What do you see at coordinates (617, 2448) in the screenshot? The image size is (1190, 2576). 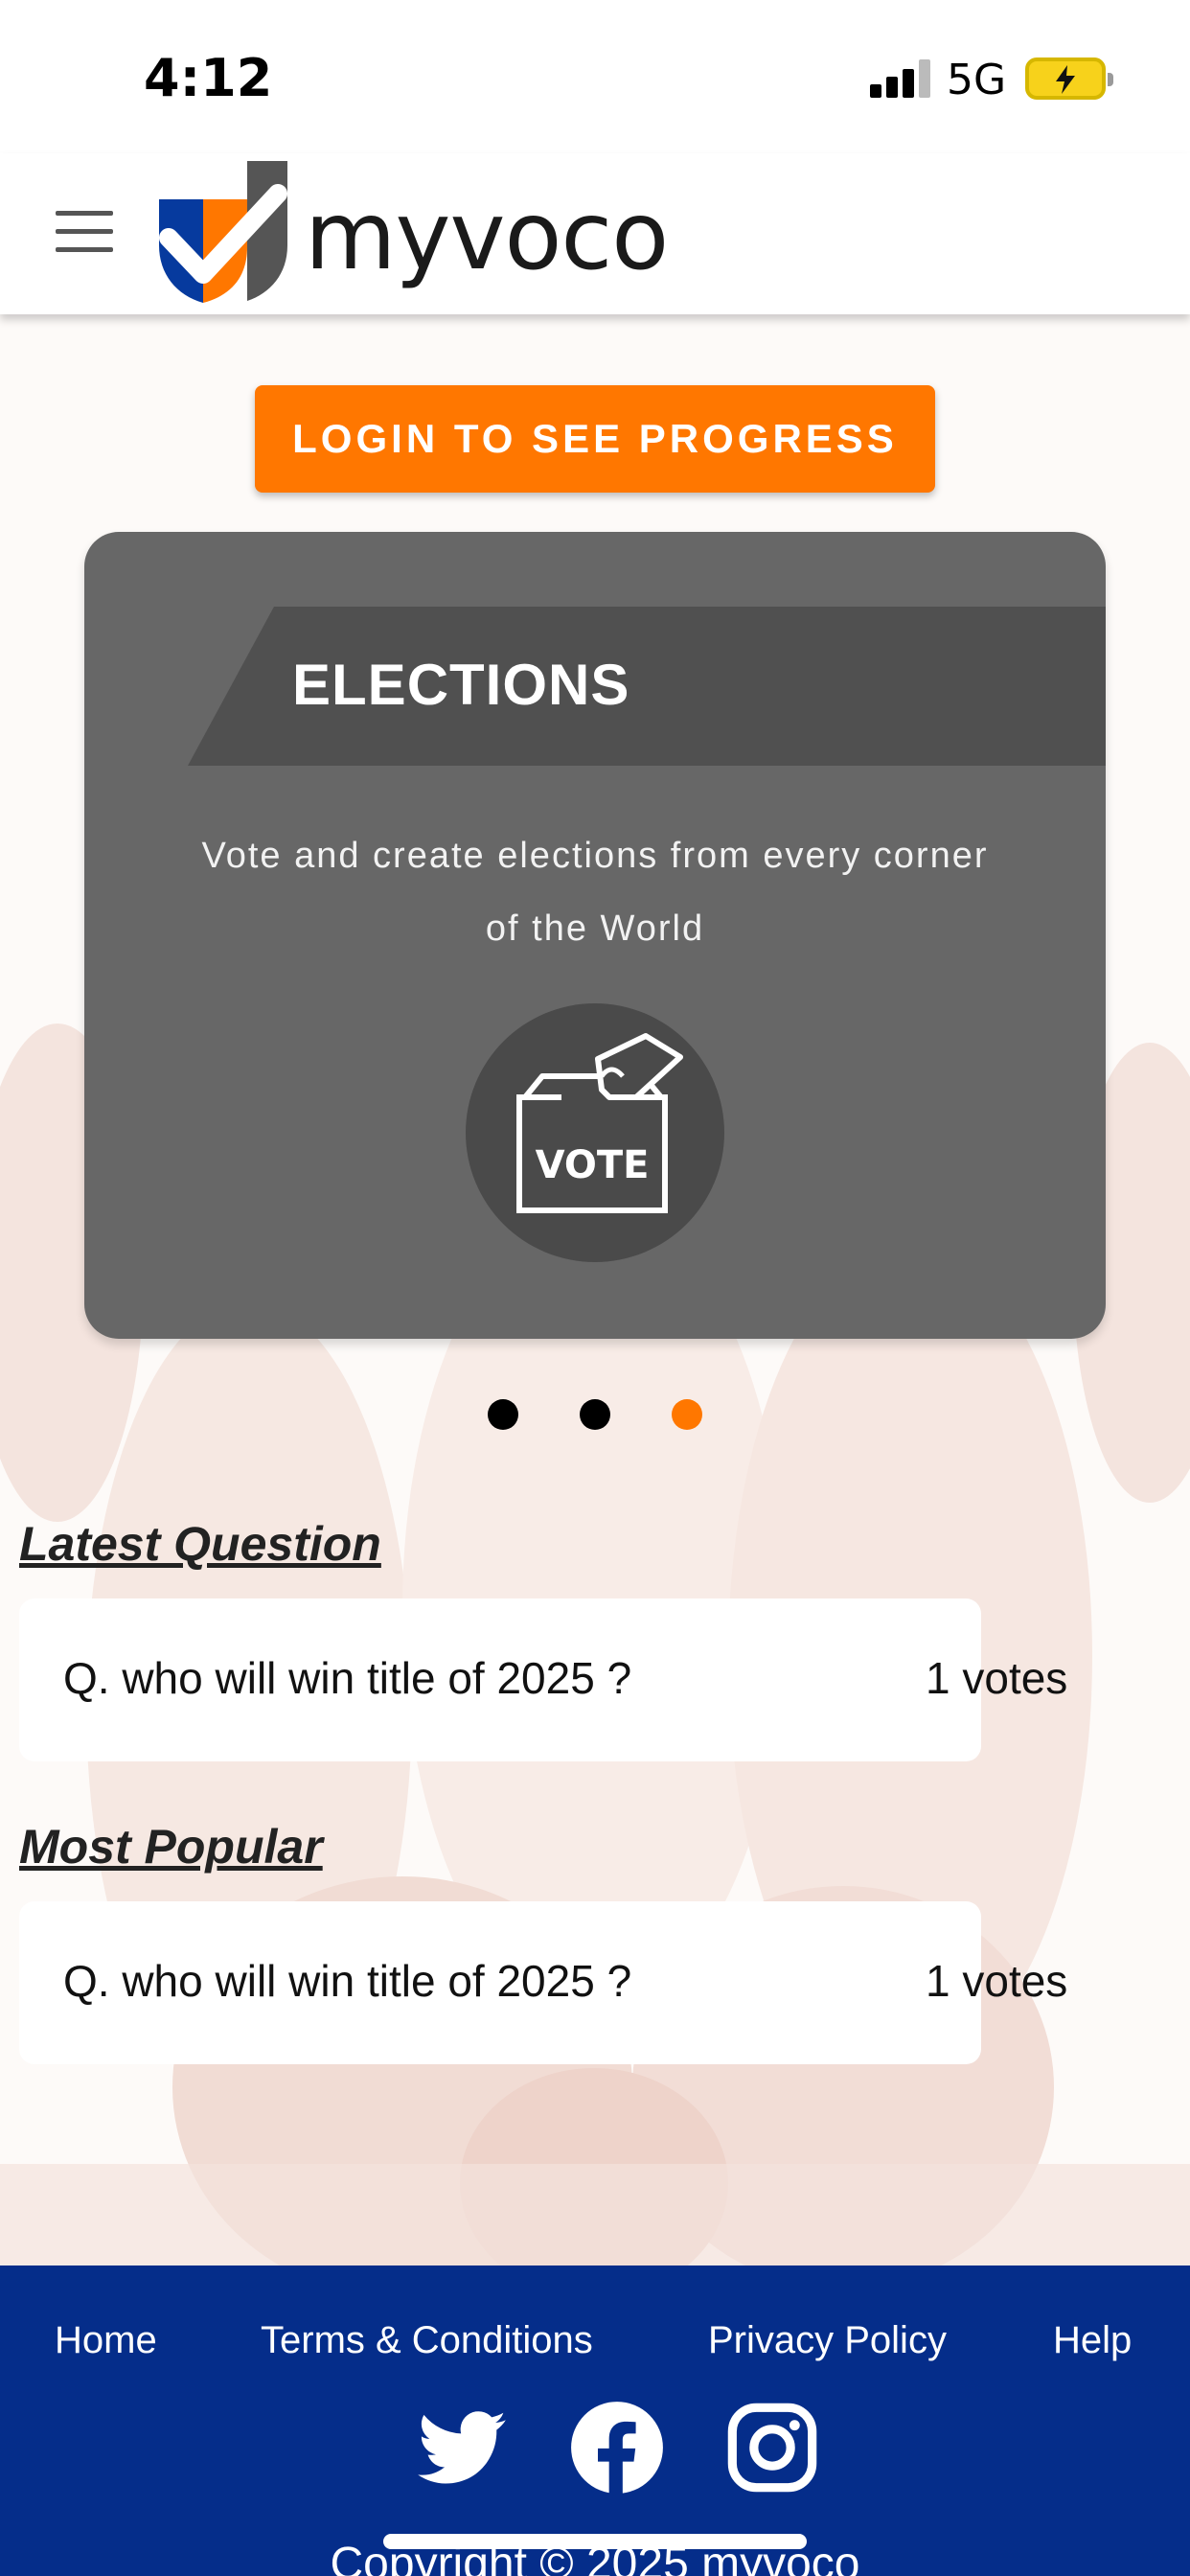 I see `facebook-icon` at bounding box center [617, 2448].